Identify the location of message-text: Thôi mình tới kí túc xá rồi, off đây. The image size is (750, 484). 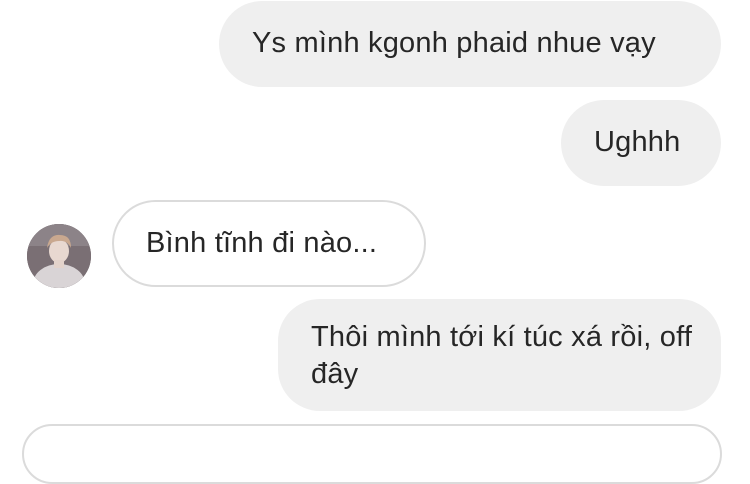
(502, 355).